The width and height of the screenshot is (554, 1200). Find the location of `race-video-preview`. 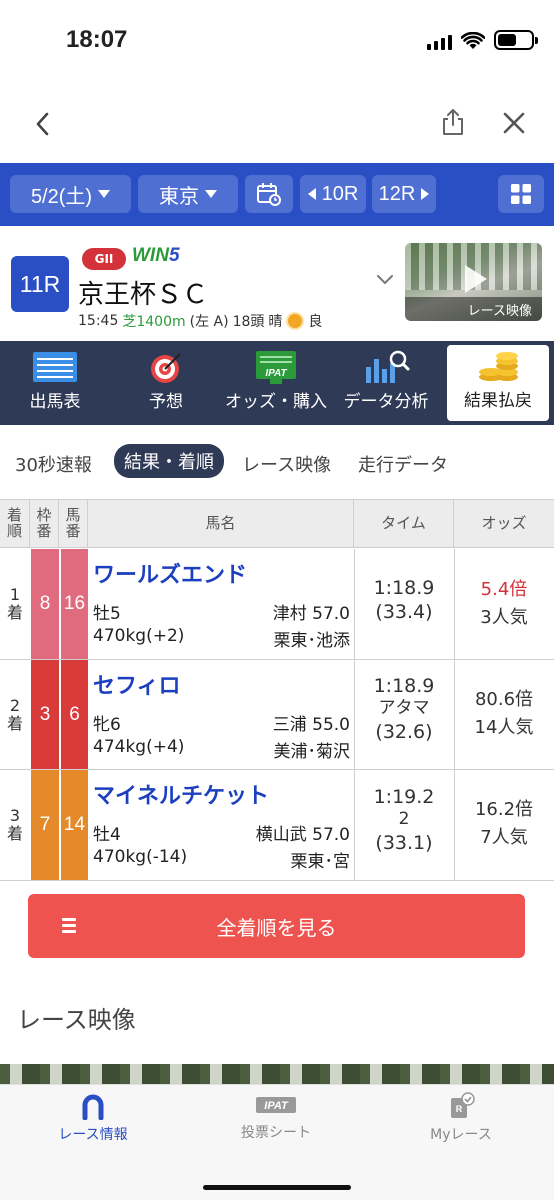

race-video-preview is located at coordinates (277, 1075).